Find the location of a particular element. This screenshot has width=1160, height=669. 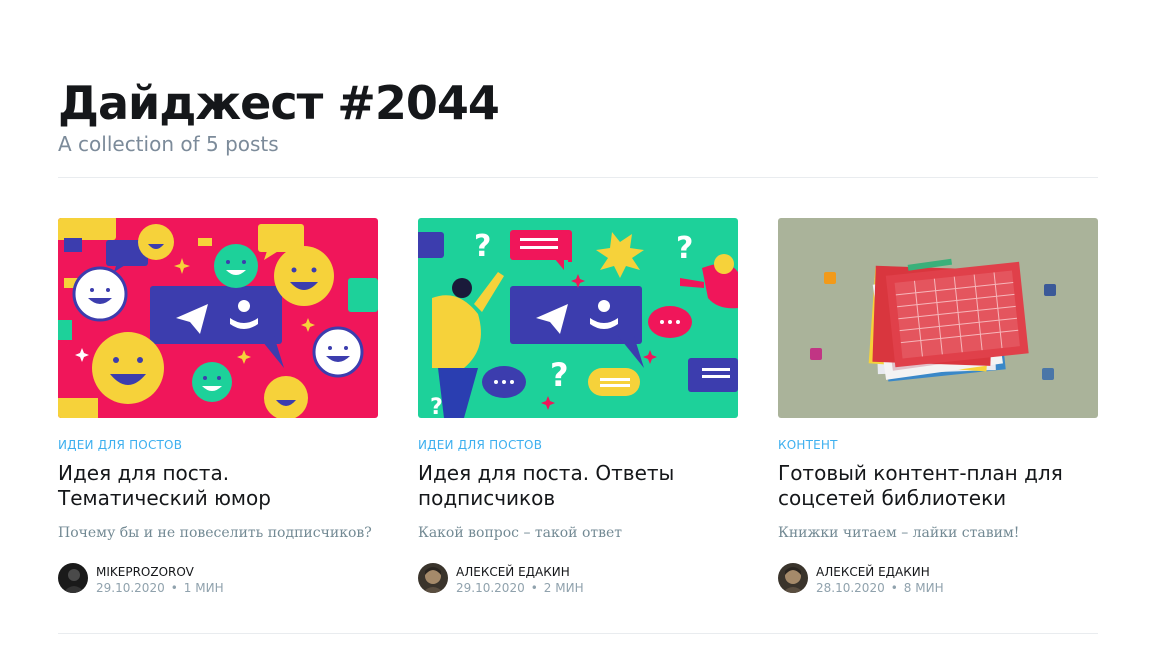

post-excerpt: Какой вопрос – такой ответ is located at coordinates (520, 533).